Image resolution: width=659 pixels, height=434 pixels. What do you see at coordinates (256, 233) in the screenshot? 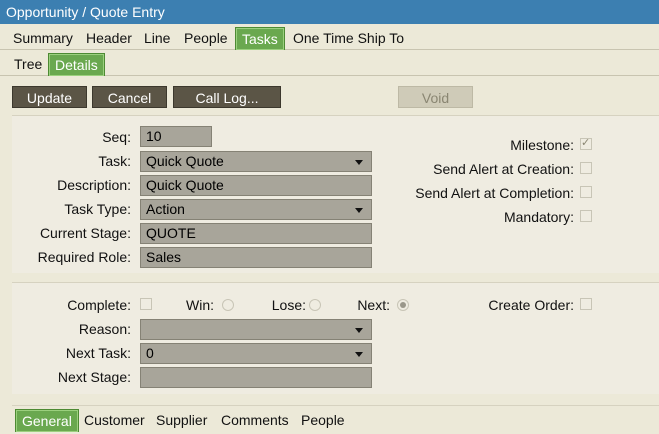
I see `current-stage-field: QUOTE` at bounding box center [256, 233].